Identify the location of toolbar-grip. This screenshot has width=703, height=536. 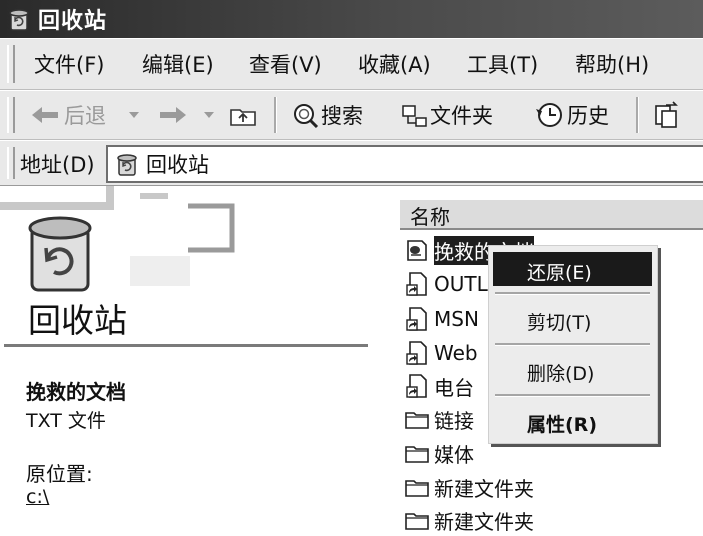
(11, 115).